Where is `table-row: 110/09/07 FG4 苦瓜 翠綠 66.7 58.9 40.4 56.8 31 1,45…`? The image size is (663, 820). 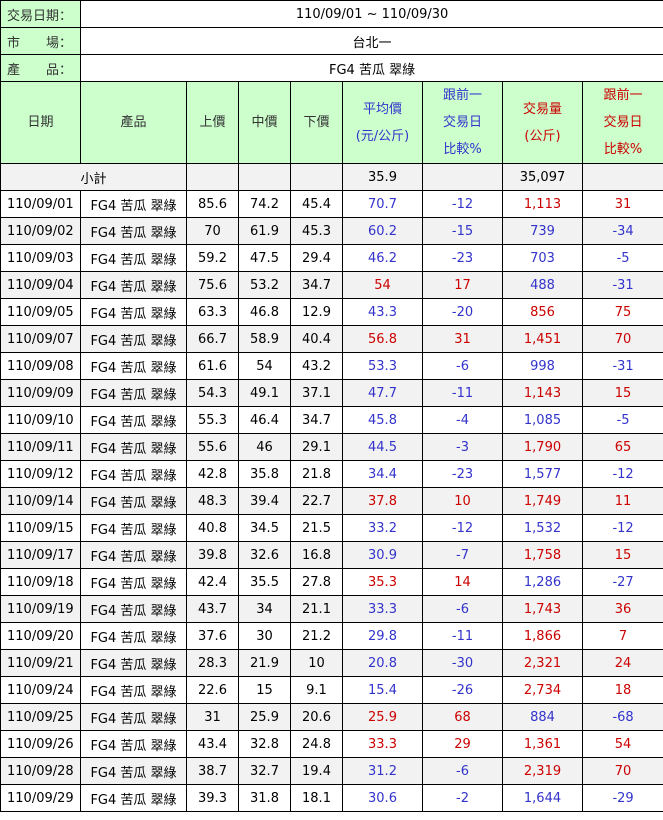
table-row: 110/09/07 FG4 苦瓜 翠綠 66.7 58.9 40.4 56.8 31 1,45… is located at coordinates (331, 339).